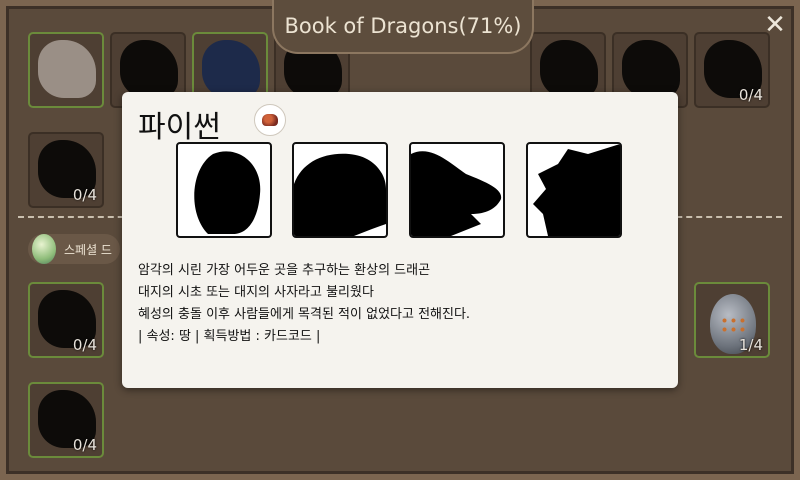  I want to click on egg-card: 1/4, so click(732, 320).